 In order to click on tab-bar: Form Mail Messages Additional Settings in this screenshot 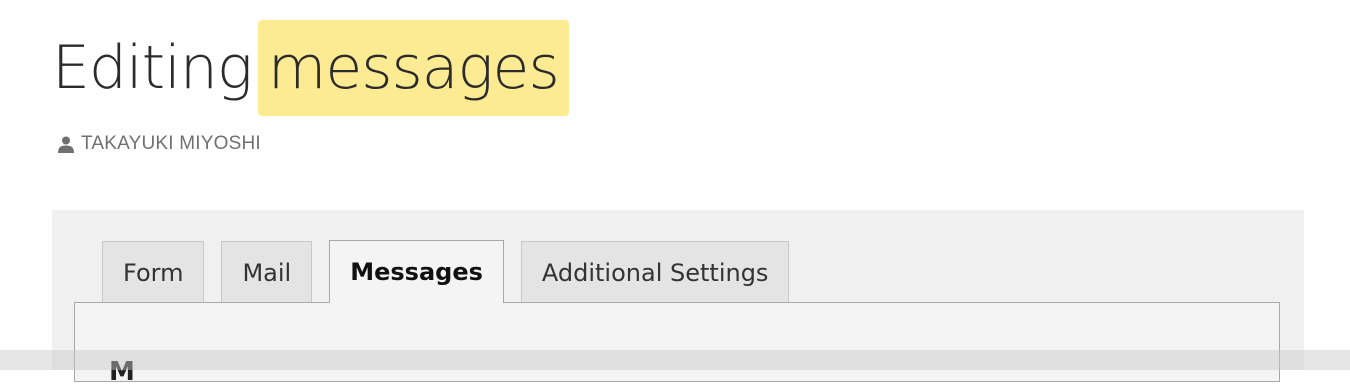, I will do `click(446, 271)`.